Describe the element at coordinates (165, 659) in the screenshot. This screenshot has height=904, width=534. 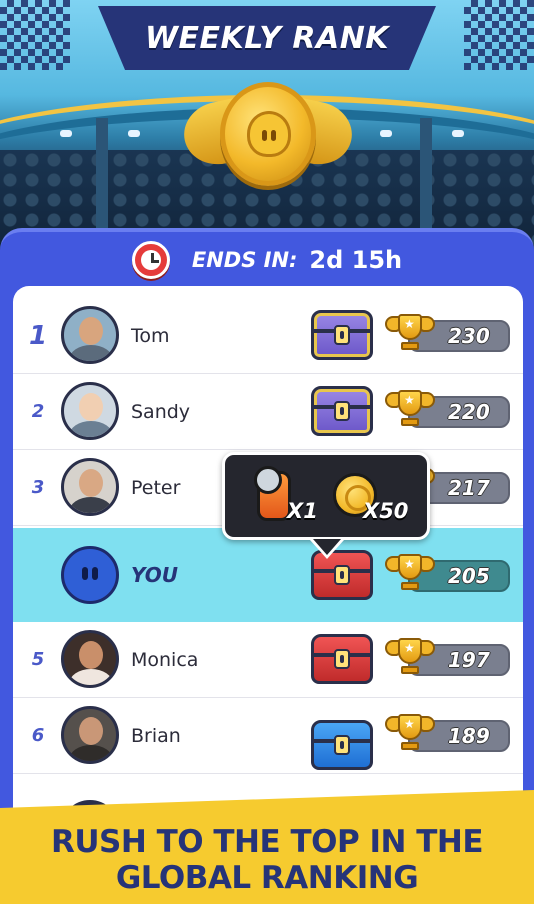
I see `player-name: Monica` at that location.